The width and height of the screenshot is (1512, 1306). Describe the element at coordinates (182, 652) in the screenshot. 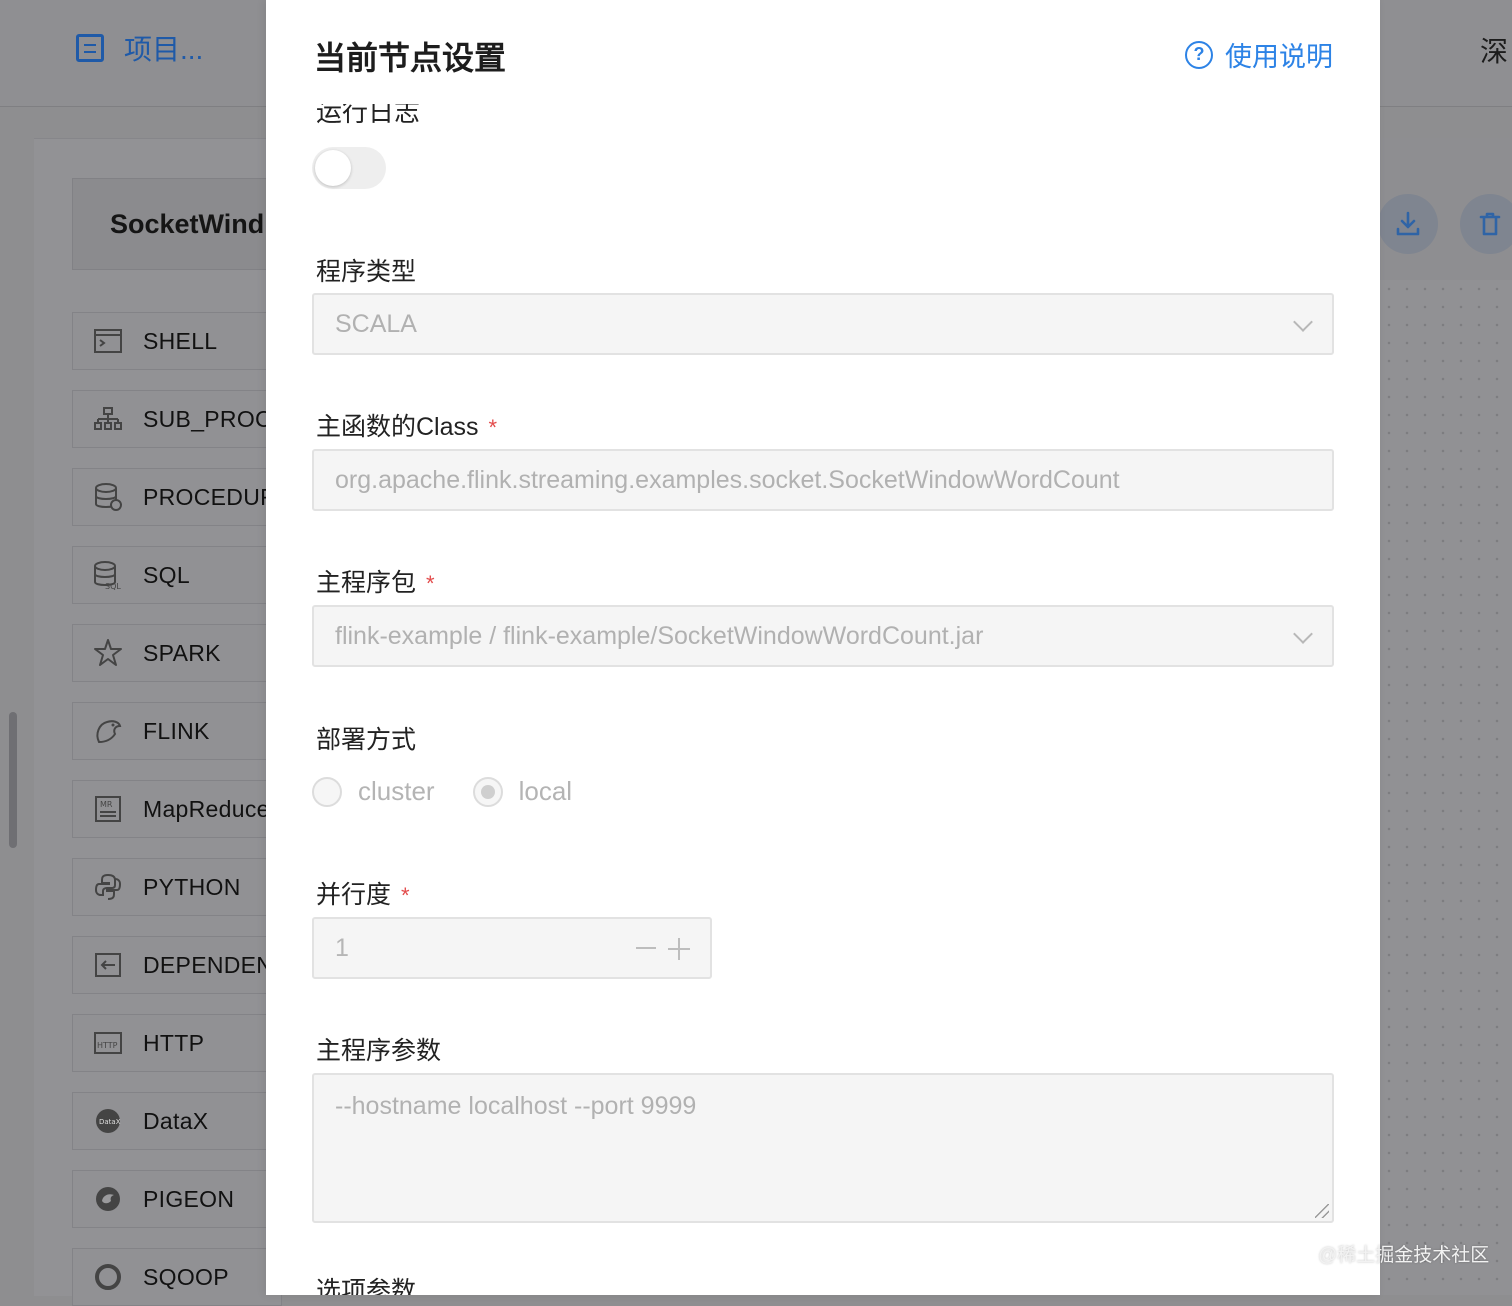

I see `task-type-label: SPARK` at that location.